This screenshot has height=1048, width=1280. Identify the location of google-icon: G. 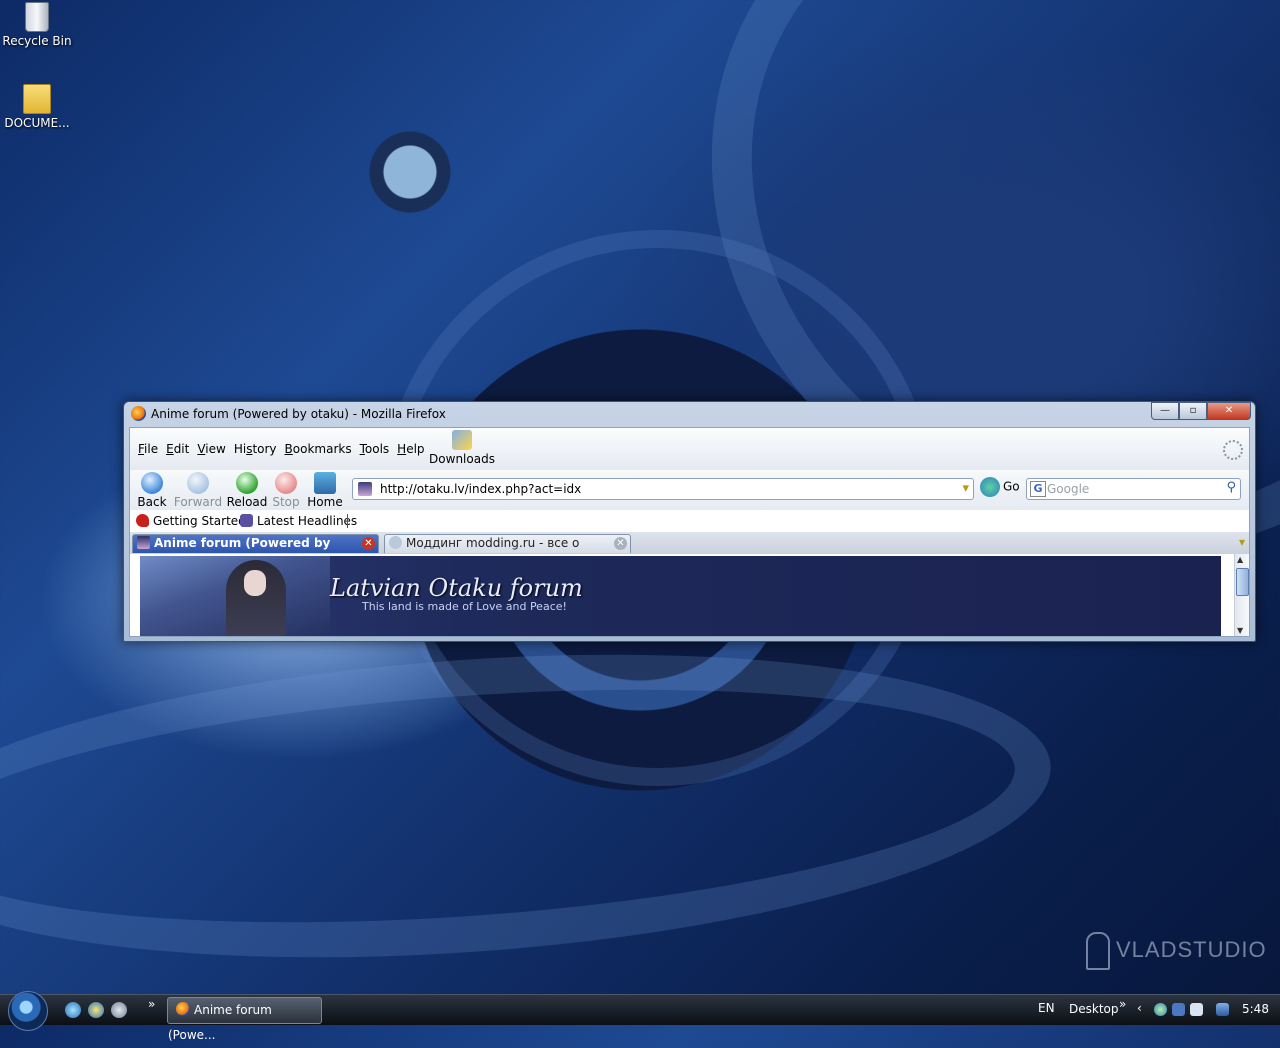
(1038, 489).